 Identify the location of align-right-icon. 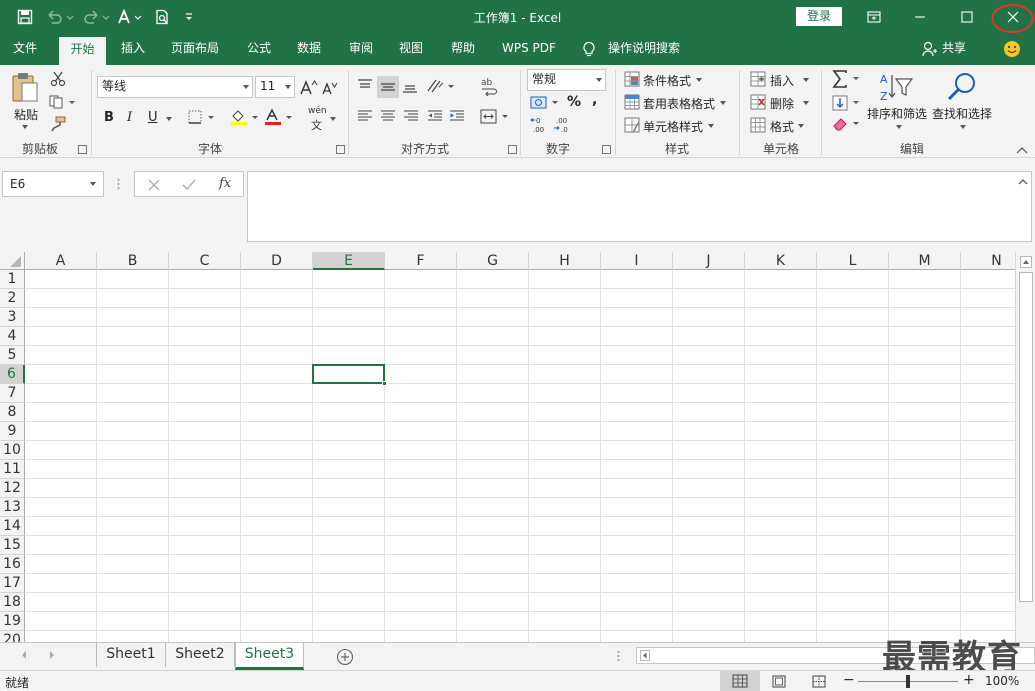
(411, 116).